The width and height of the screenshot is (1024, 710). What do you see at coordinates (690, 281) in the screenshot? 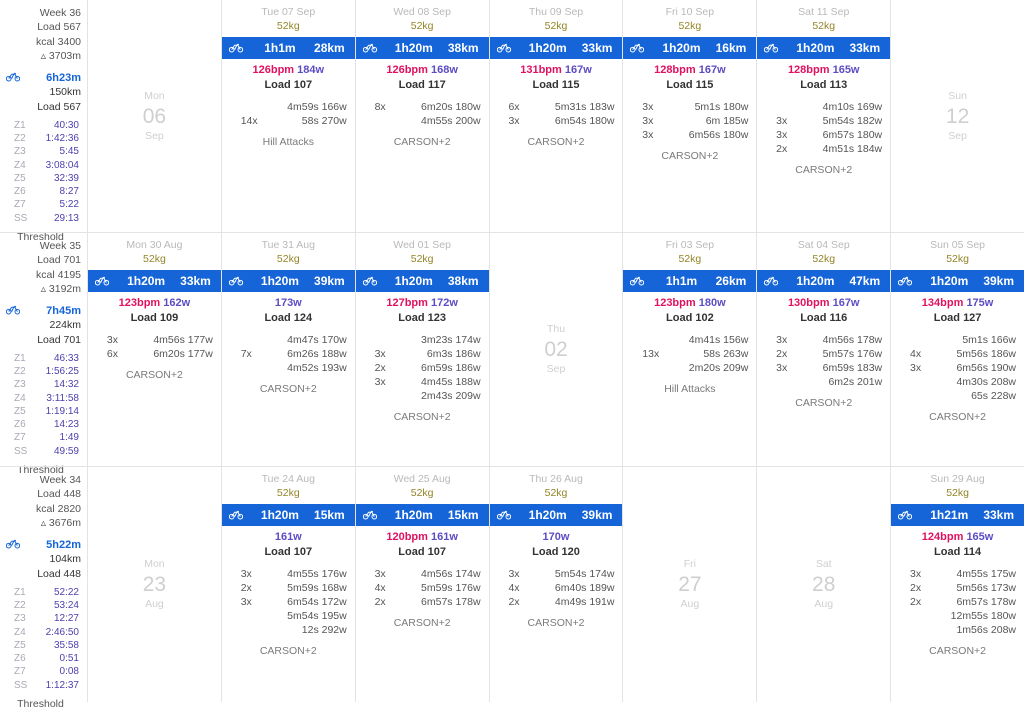
I see `activity-bar: 1h1m 26km` at bounding box center [690, 281].